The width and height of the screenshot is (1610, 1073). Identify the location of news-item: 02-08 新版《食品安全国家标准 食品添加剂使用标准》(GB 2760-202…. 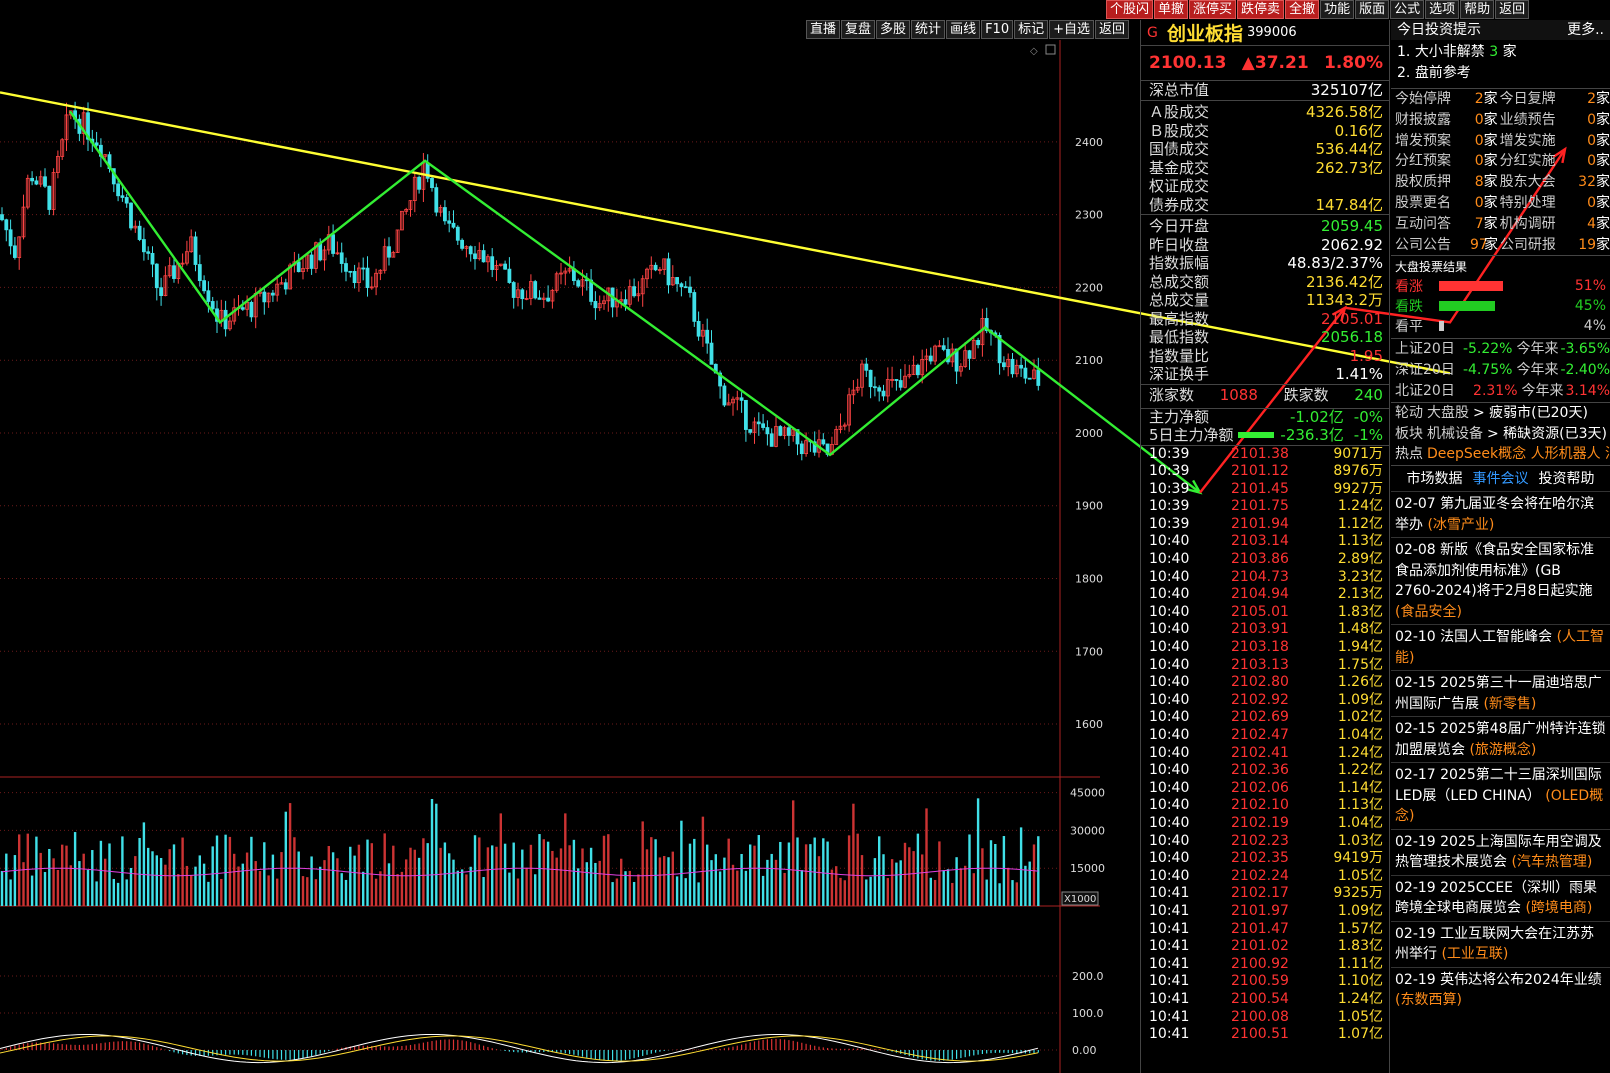
(1500, 580).